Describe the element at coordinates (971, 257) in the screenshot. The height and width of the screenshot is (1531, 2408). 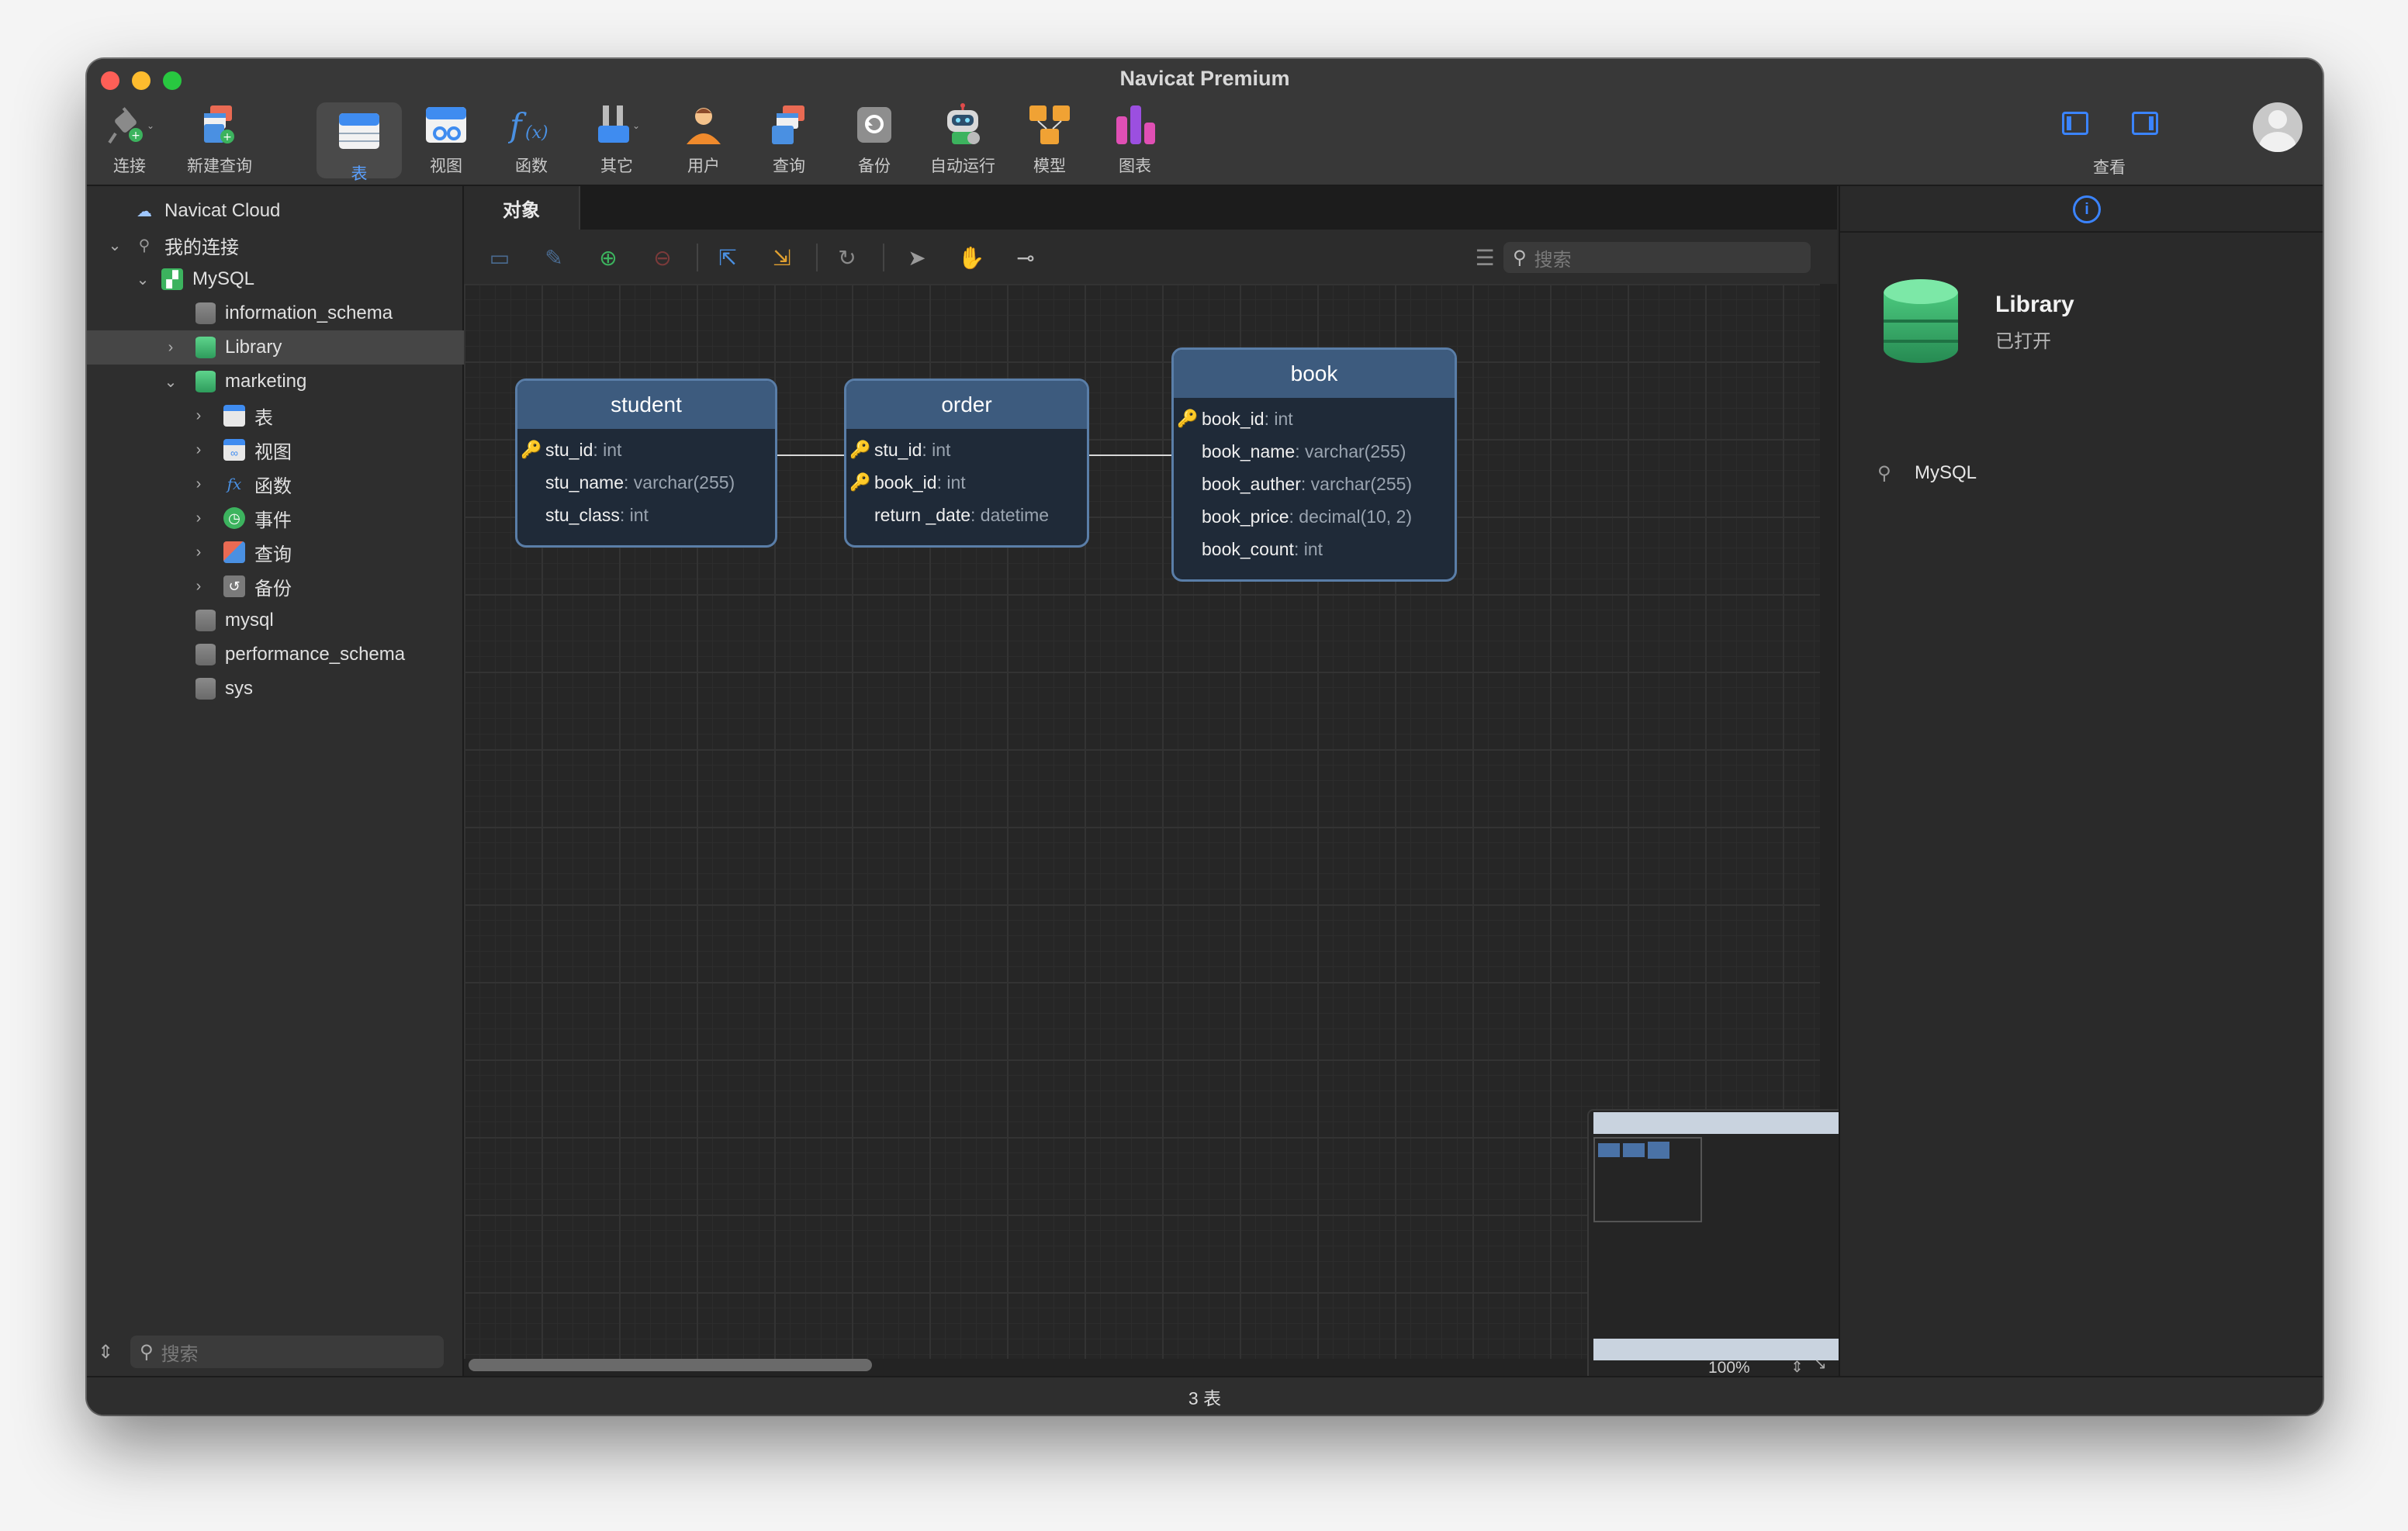
I see `hand-icon: ✋` at that location.